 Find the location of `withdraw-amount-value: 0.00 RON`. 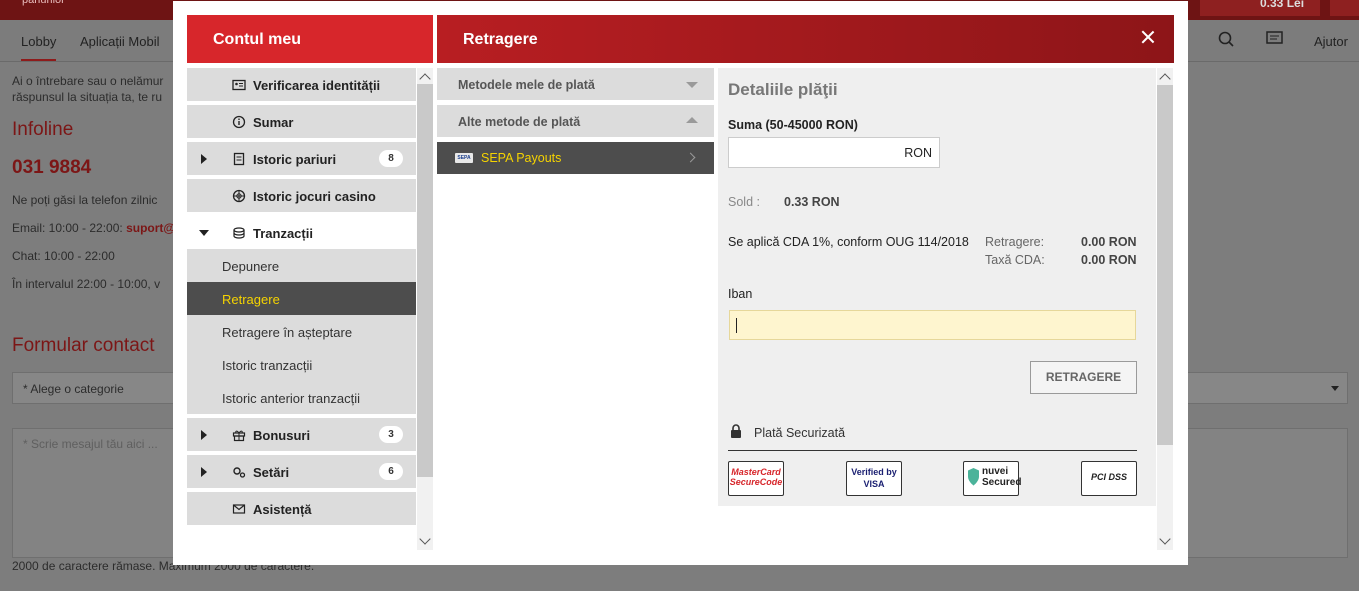

withdraw-amount-value: 0.00 RON is located at coordinates (1109, 242).